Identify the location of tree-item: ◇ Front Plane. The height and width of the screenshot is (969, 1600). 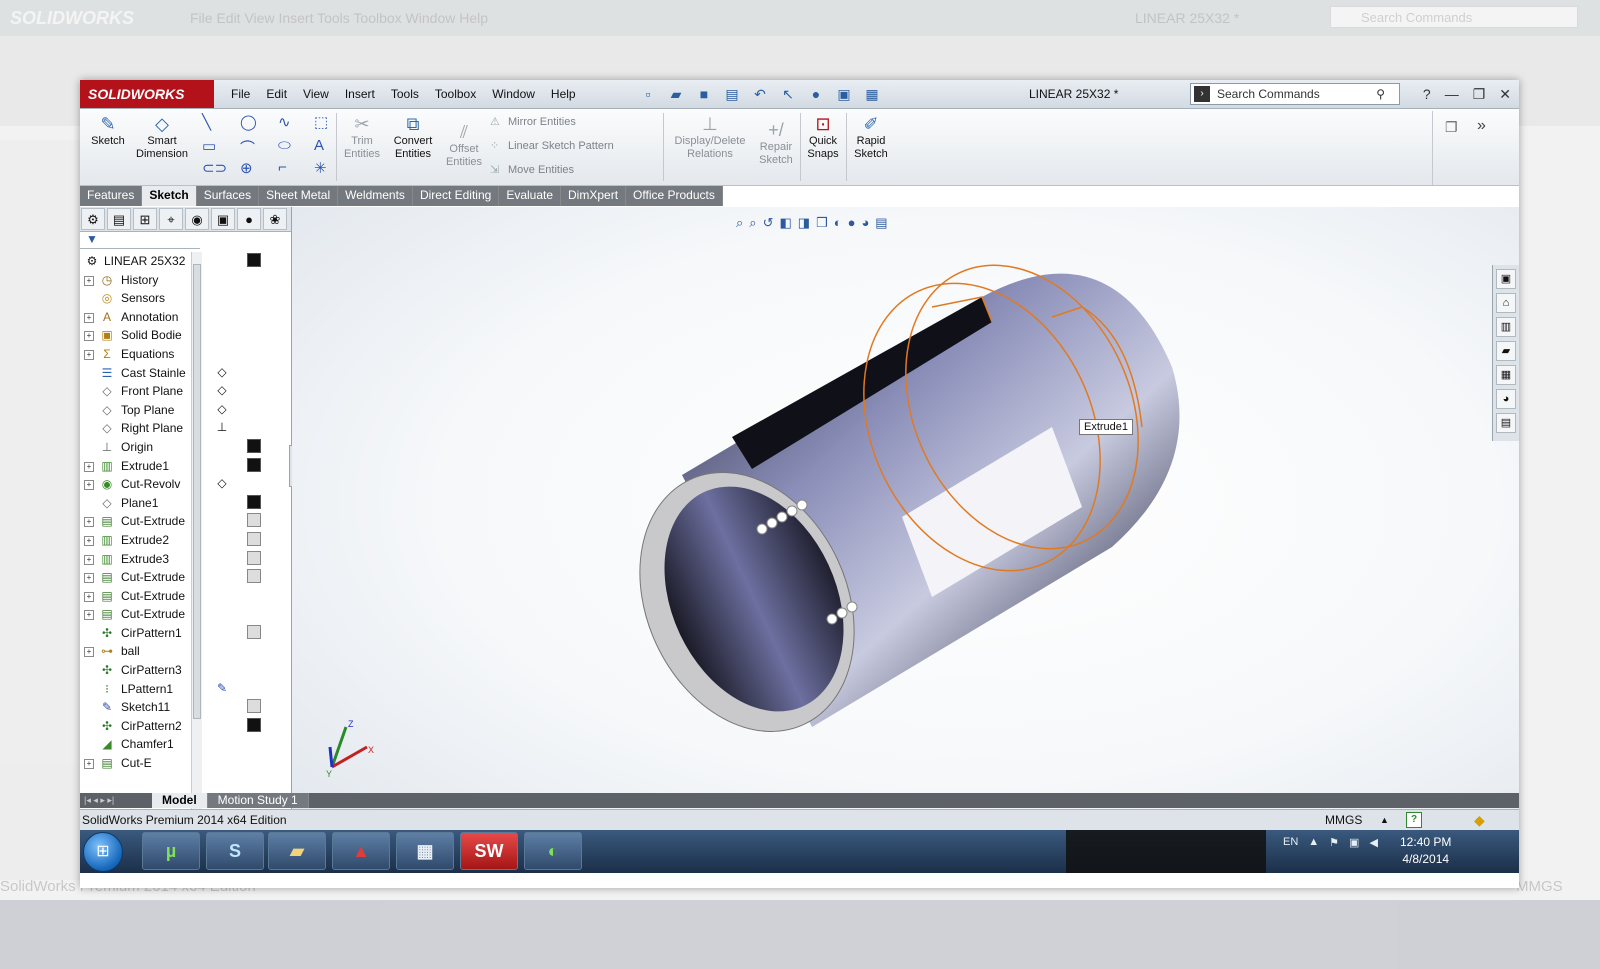
(135, 391).